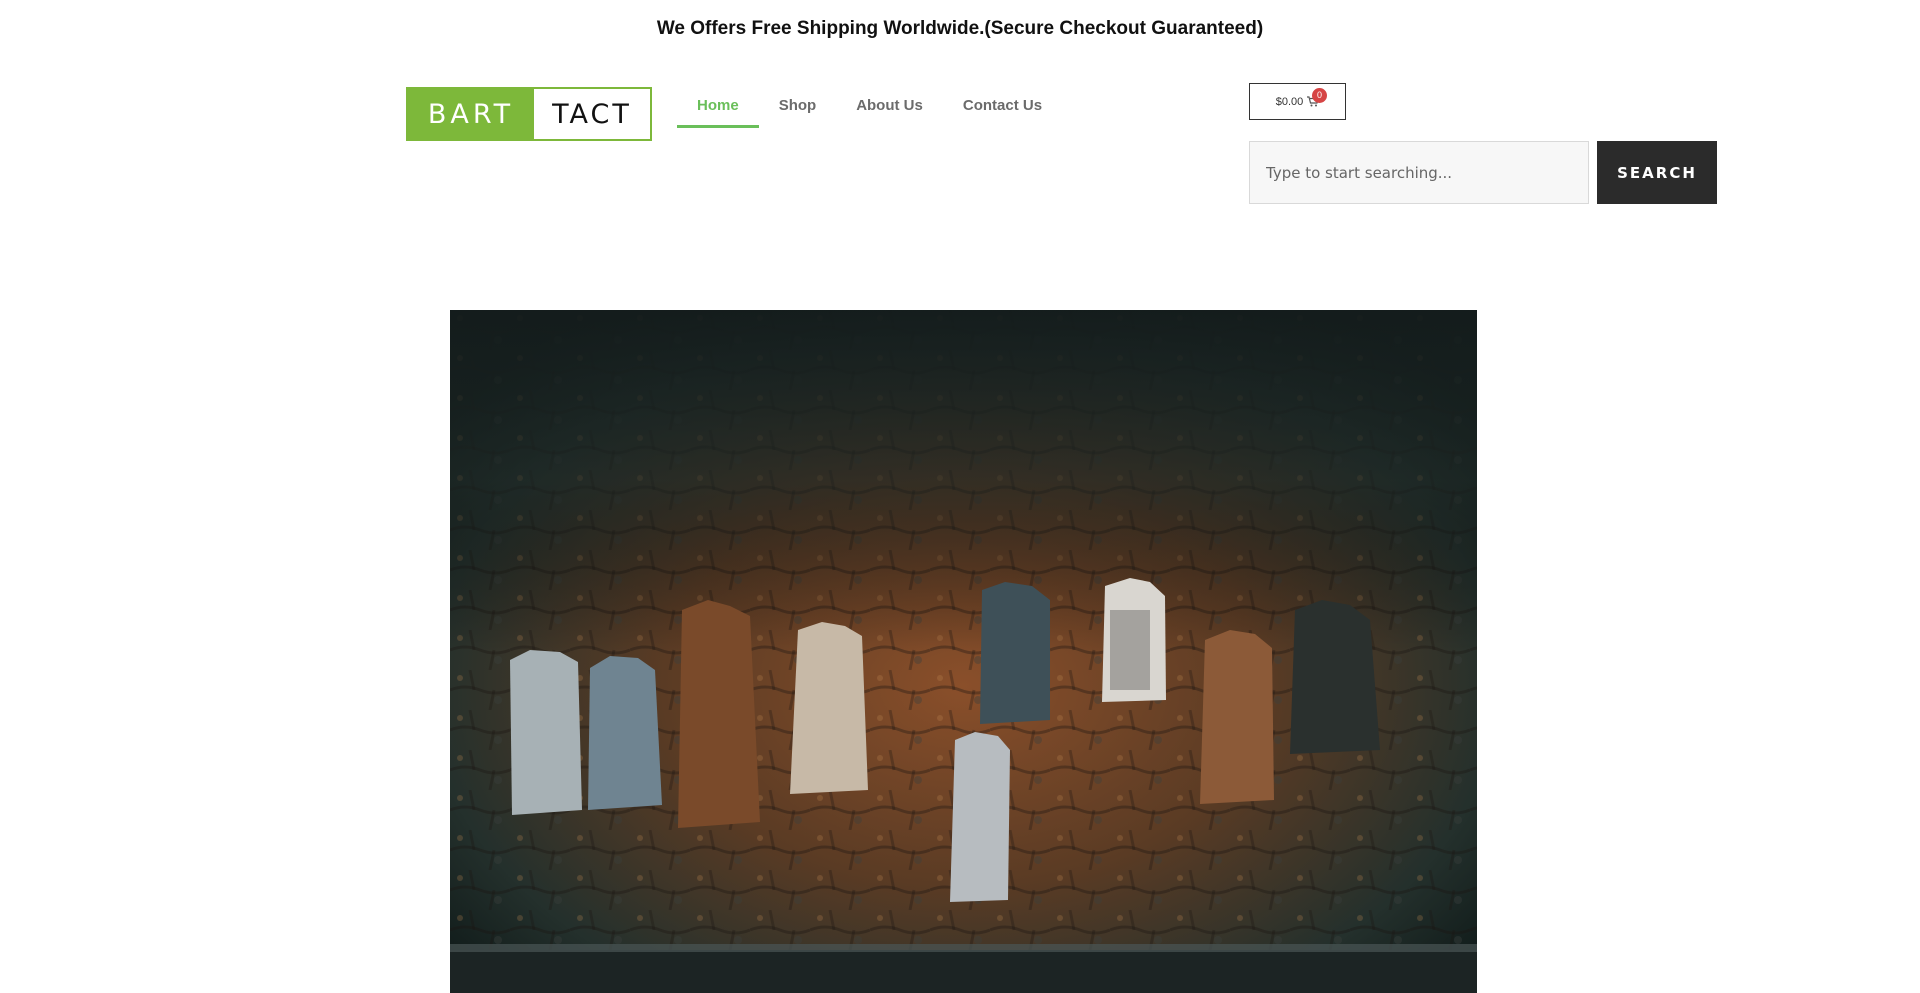 This screenshot has height=993, width=1920. Describe the element at coordinates (1657, 172) in the screenshot. I see `search-button: SEARCH` at that location.